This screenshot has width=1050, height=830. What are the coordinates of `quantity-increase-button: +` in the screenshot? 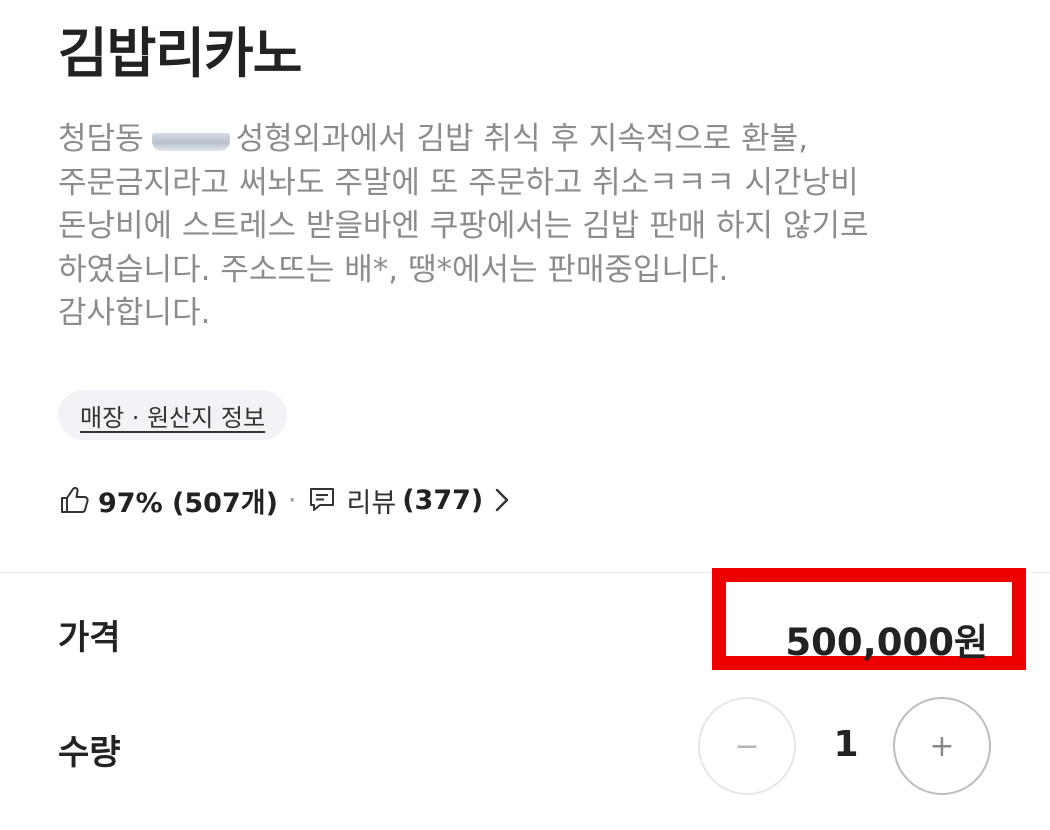 It's located at (942, 746).